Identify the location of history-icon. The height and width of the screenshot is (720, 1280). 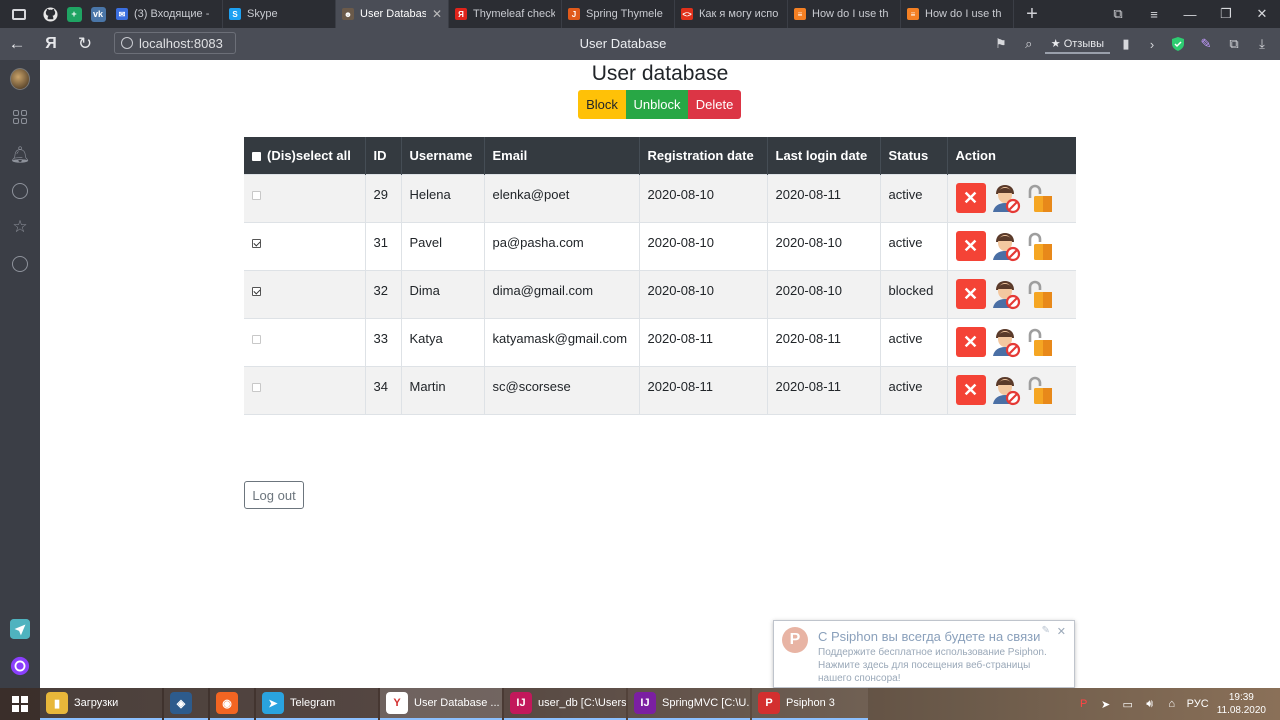
(20, 191).